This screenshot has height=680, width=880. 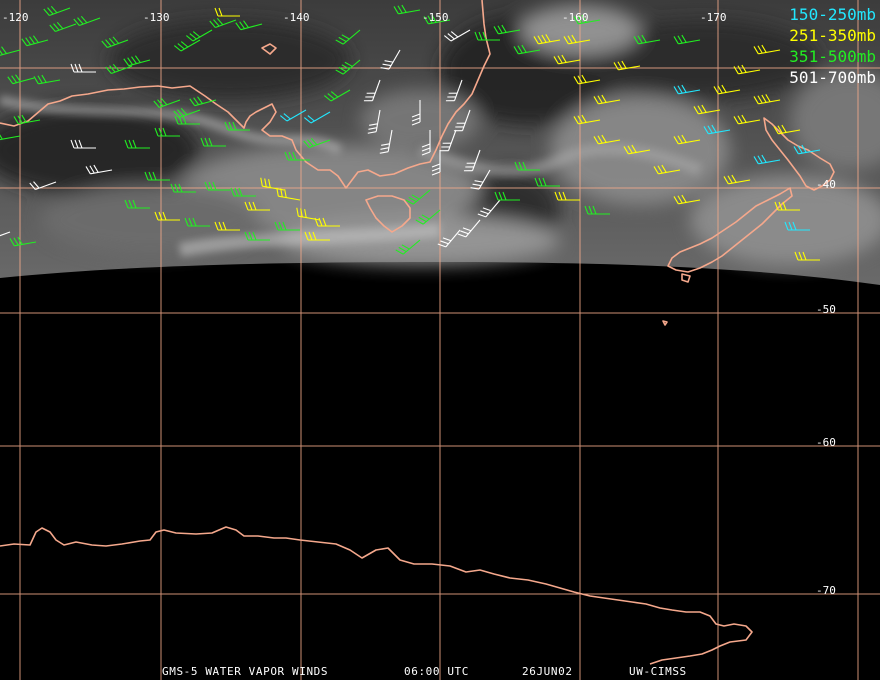 What do you see at coordinates (665, 323) in the screenshot?
I see `chatham-islet` at bounding box center [665, 323].